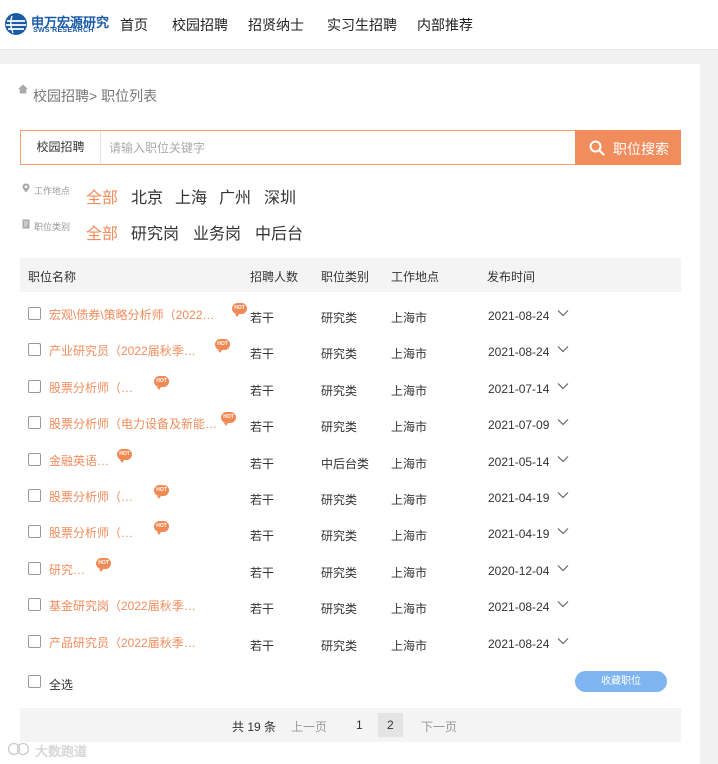 This screenshot has width=718, height=764. What do you see at coordinates (16, 24) in the screenshot?
I see `brand-globe-icon` at bounding box center [16, 24].